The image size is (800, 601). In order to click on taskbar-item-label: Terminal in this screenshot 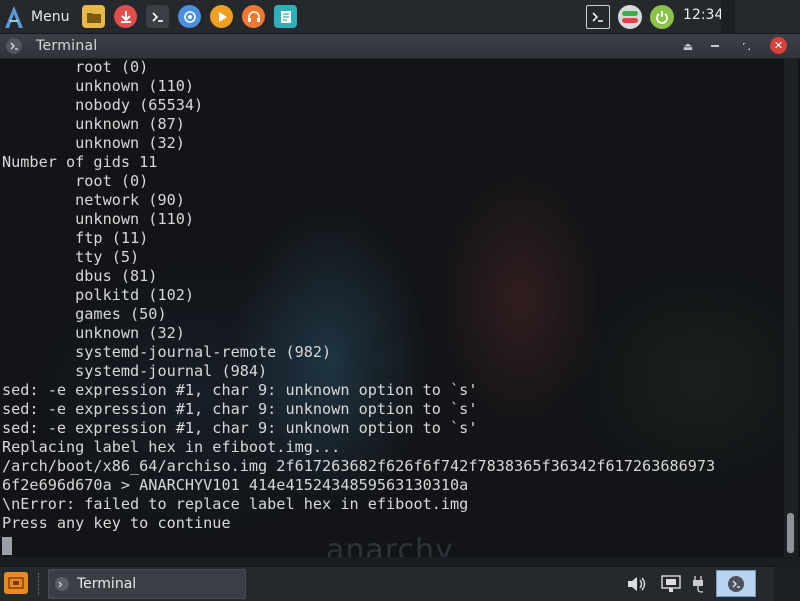, I will do `click(107, 584)`.